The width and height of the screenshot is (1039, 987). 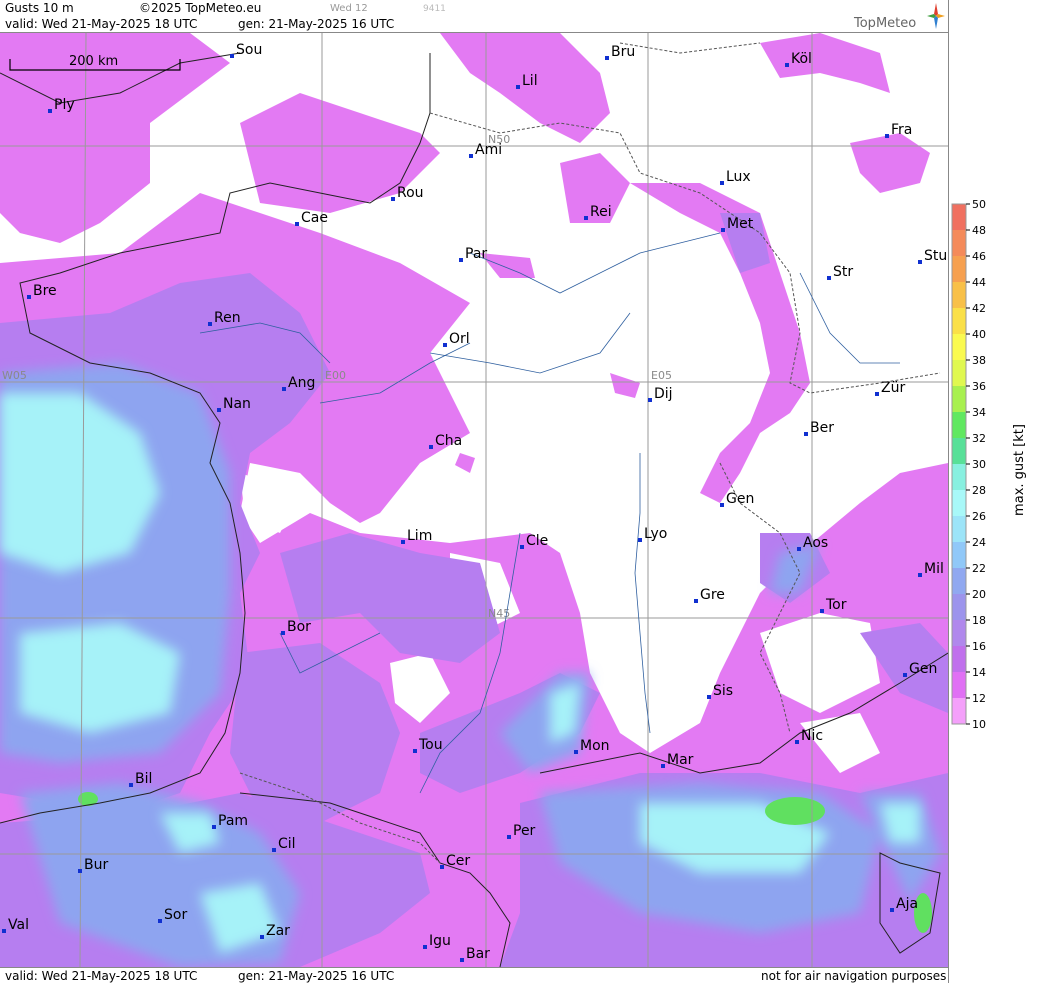 I want to click on legend-tick-label: 22, so click(x=979, y=568).